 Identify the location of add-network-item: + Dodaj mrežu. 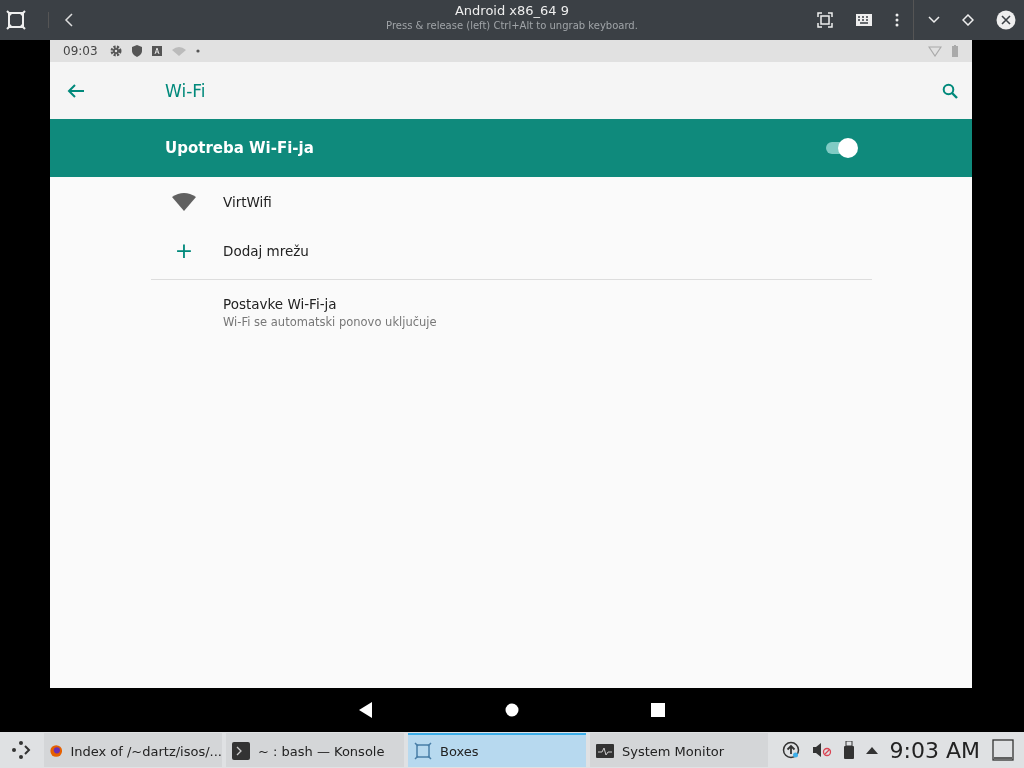
(511, 250).